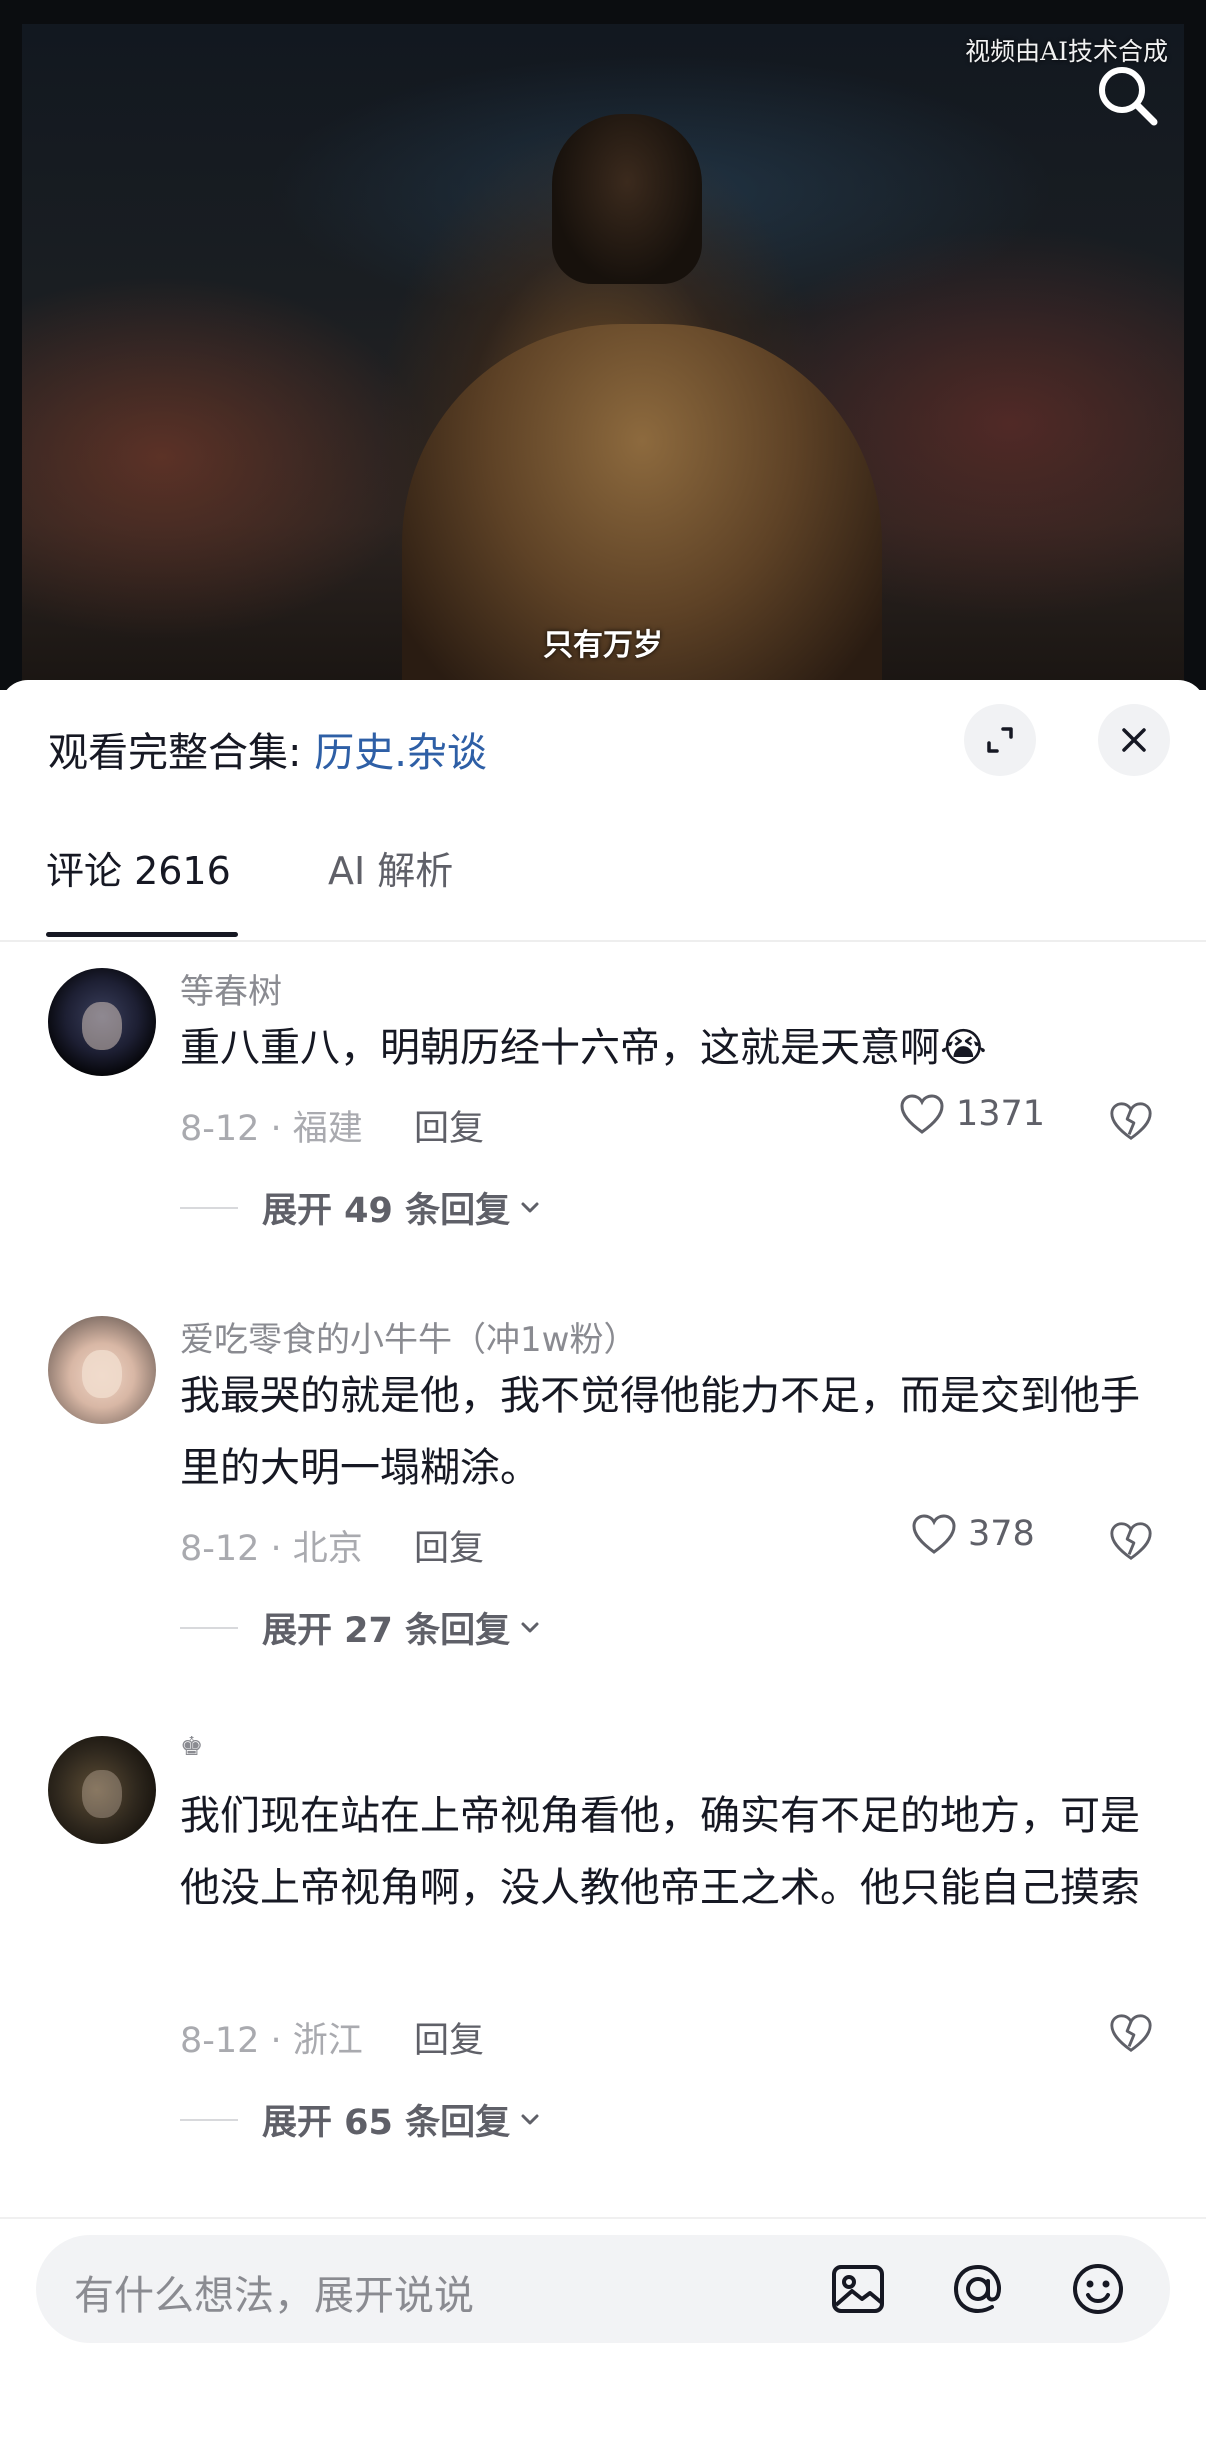 The image size is (1206, 2461). I want to click on comment-meta: 8-12 · 浙江, so click(271, 2041).